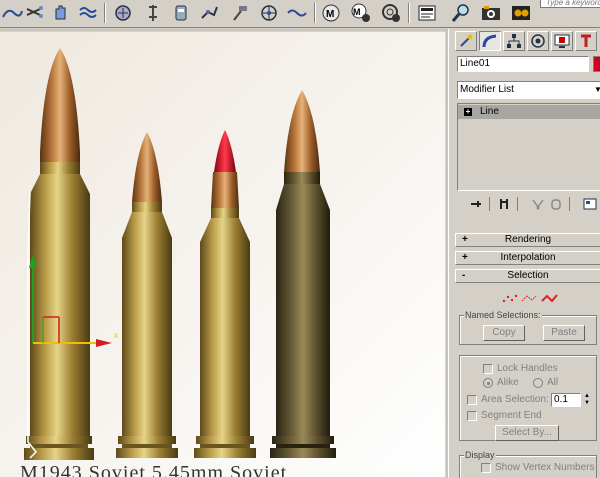 The image size is (600, 478). Describe the element at coordinates (391, 13) in the screenshot. I see `m-spiral-icon` at that location.